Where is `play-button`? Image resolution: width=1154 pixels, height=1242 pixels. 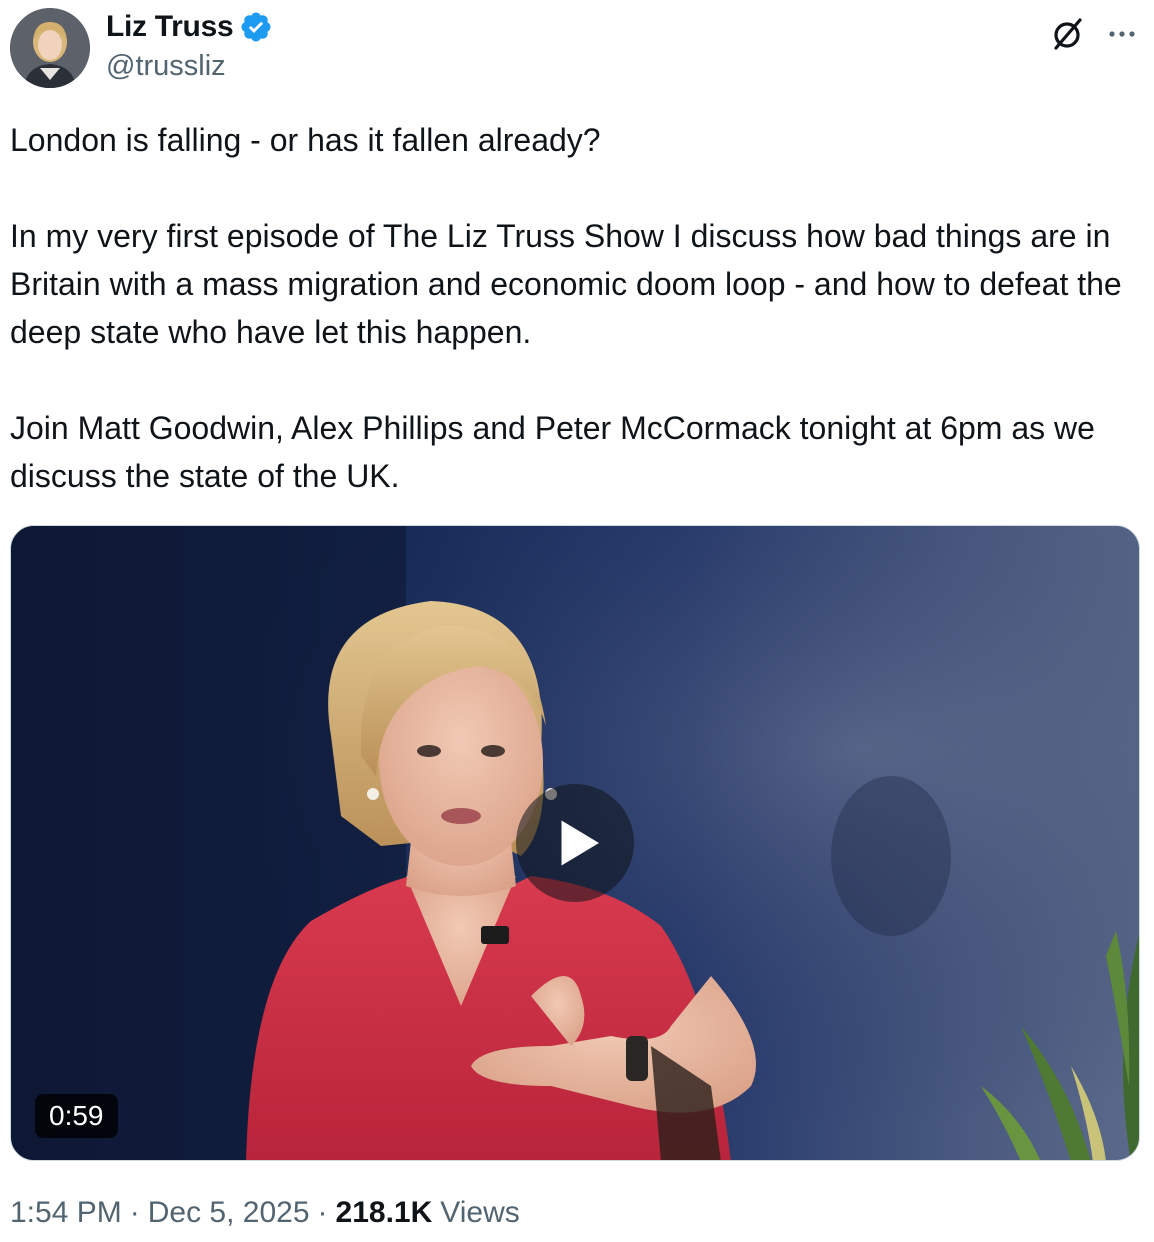
play-button is located at coordinates (575, 843).